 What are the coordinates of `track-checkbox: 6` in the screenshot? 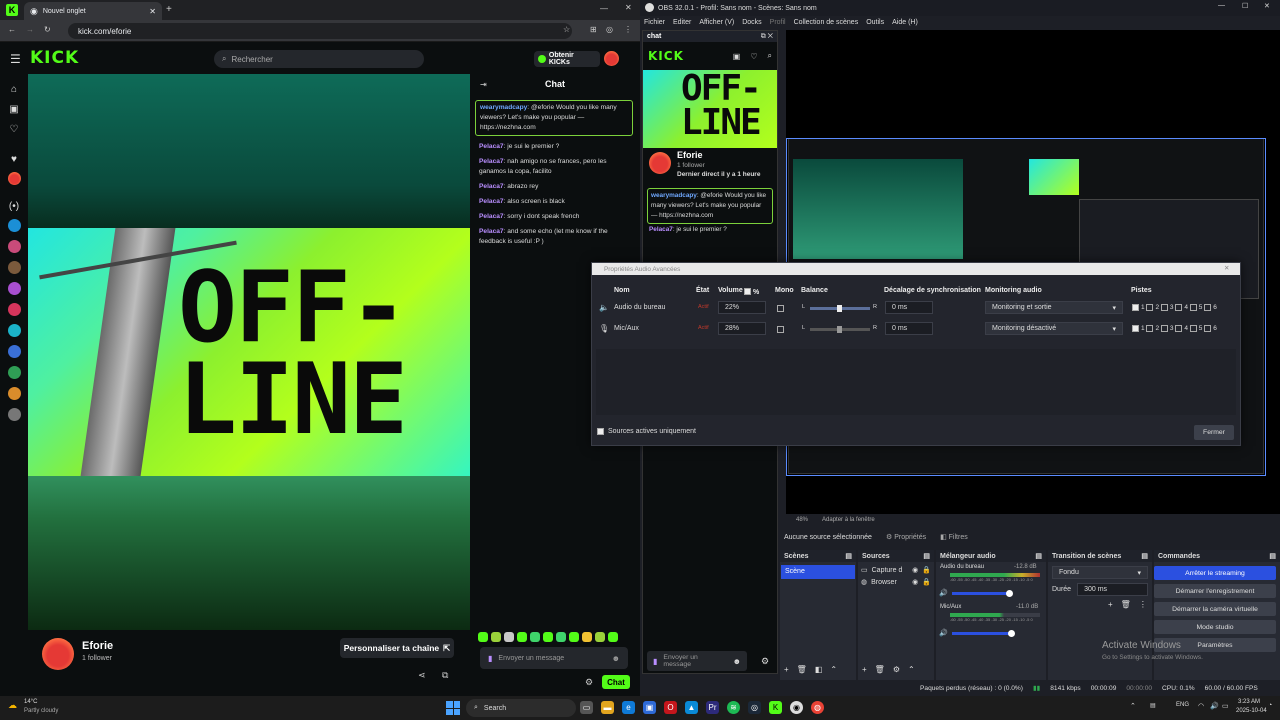 It's located at (1210, 307).